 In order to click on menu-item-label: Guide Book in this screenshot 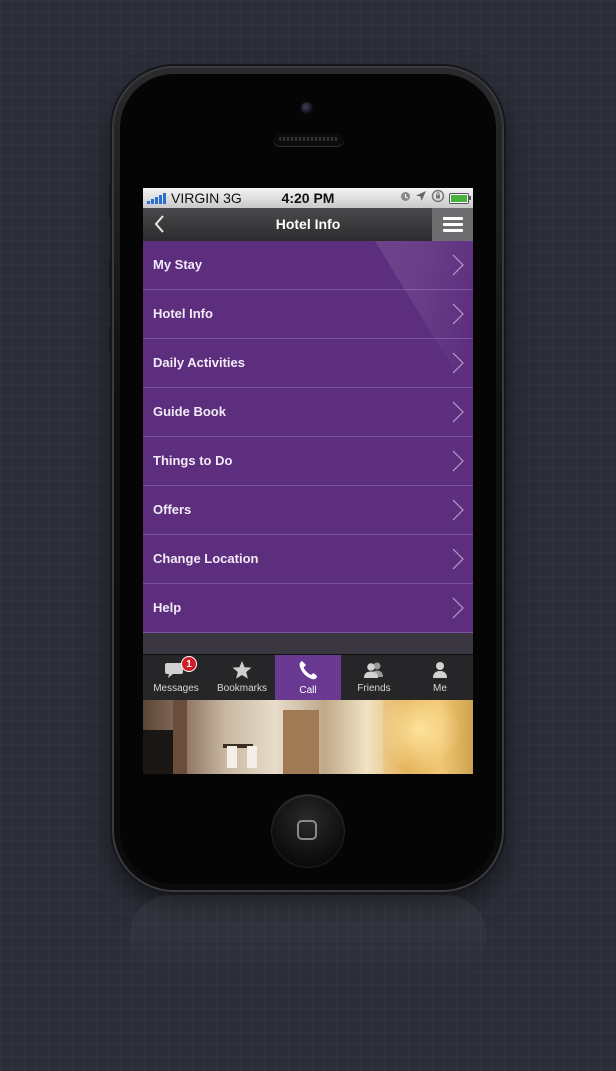, I will do `click(189, 411)`.